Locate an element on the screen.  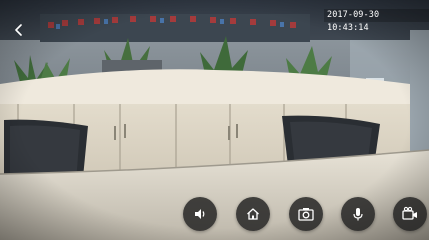
video-camera-icon is located at coordinates (410, 214).